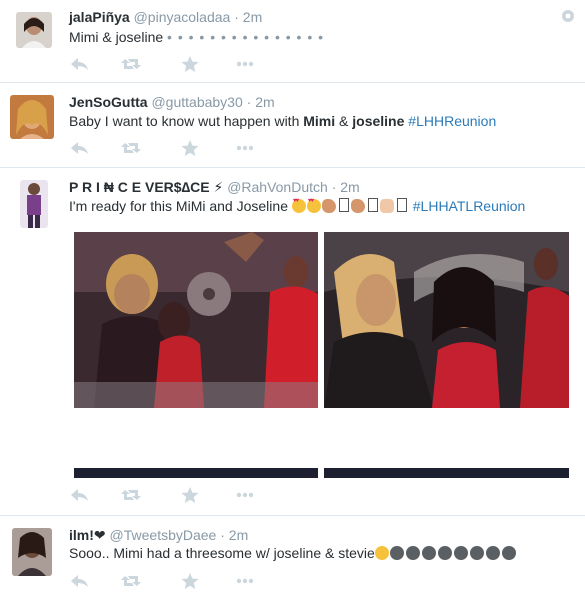 The width and height of the screenshot is (585, 604). I want to click on tweet-header: jalaPiñya @pinyacoladaa · 2m, so click(165, 17).